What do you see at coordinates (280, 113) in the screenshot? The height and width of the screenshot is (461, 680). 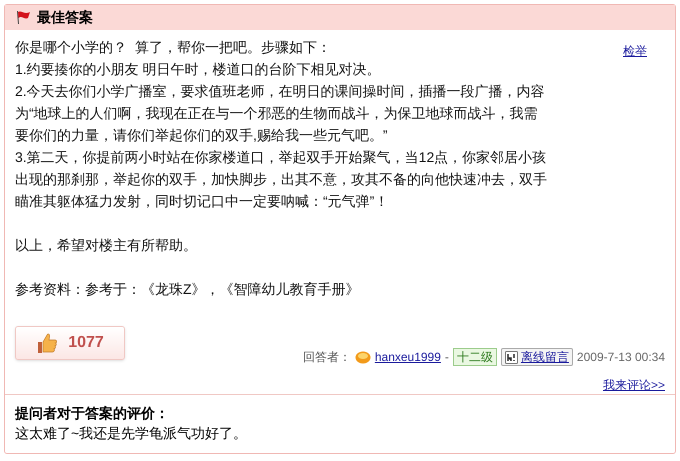 I see `answer-paragraph: 2.今天去你们小学广播室，要求值班老师，在明日的课间操时间，插播一段广播，内容为“地球上的人们啊，我现在正在与一个邪恶的生物而战斗，为保卫地球而战斗，我需要你们的力量，请你们举起你们的双手,赐给我一些元气吧。”` at bounding box center [280, 113].